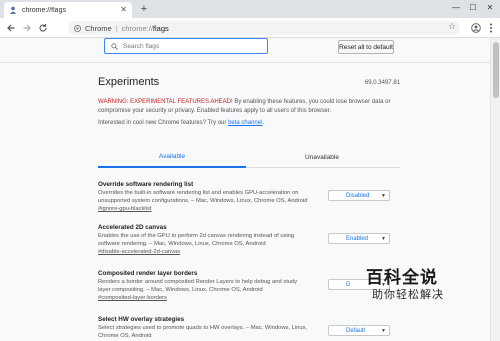 This screenshot has width=500, height=341. I want to click on tab-strip: chrome://flags ✕ + — ☐ ✕, so click(250, 9).